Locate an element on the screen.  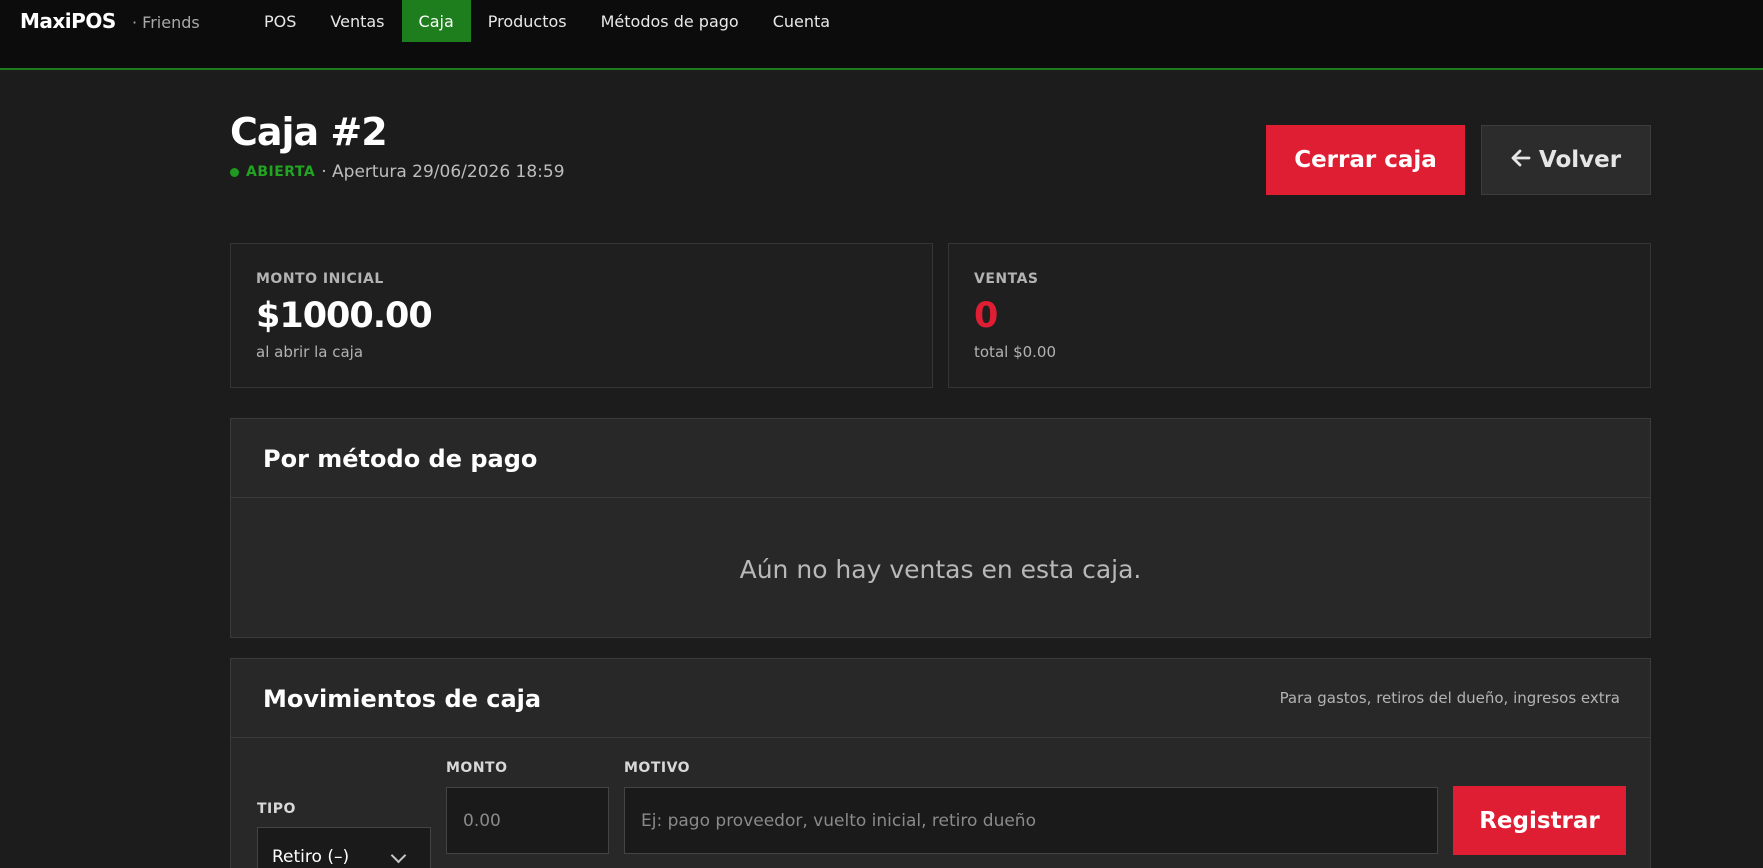
initial-amount-sub: al abrir la caja is located at coordinates (310, 352).